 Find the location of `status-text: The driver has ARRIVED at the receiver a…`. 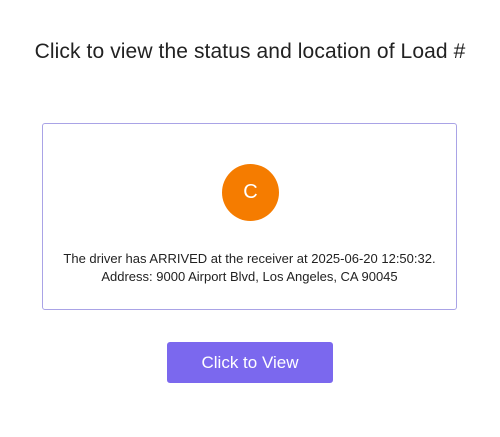

status-text: The driver has ARRIVED at the receiver a… is located at coordinates (249, 258).